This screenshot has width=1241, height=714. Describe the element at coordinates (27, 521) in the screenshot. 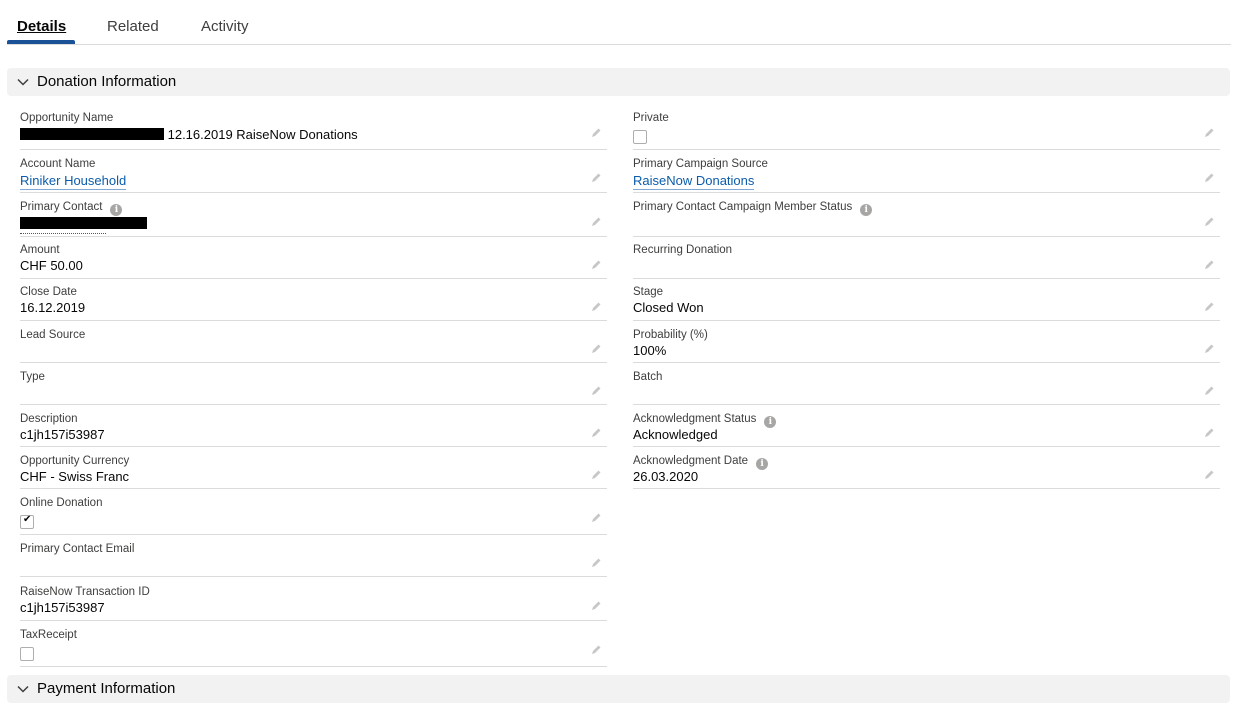

I see `online-donation-checkbox` at that location.